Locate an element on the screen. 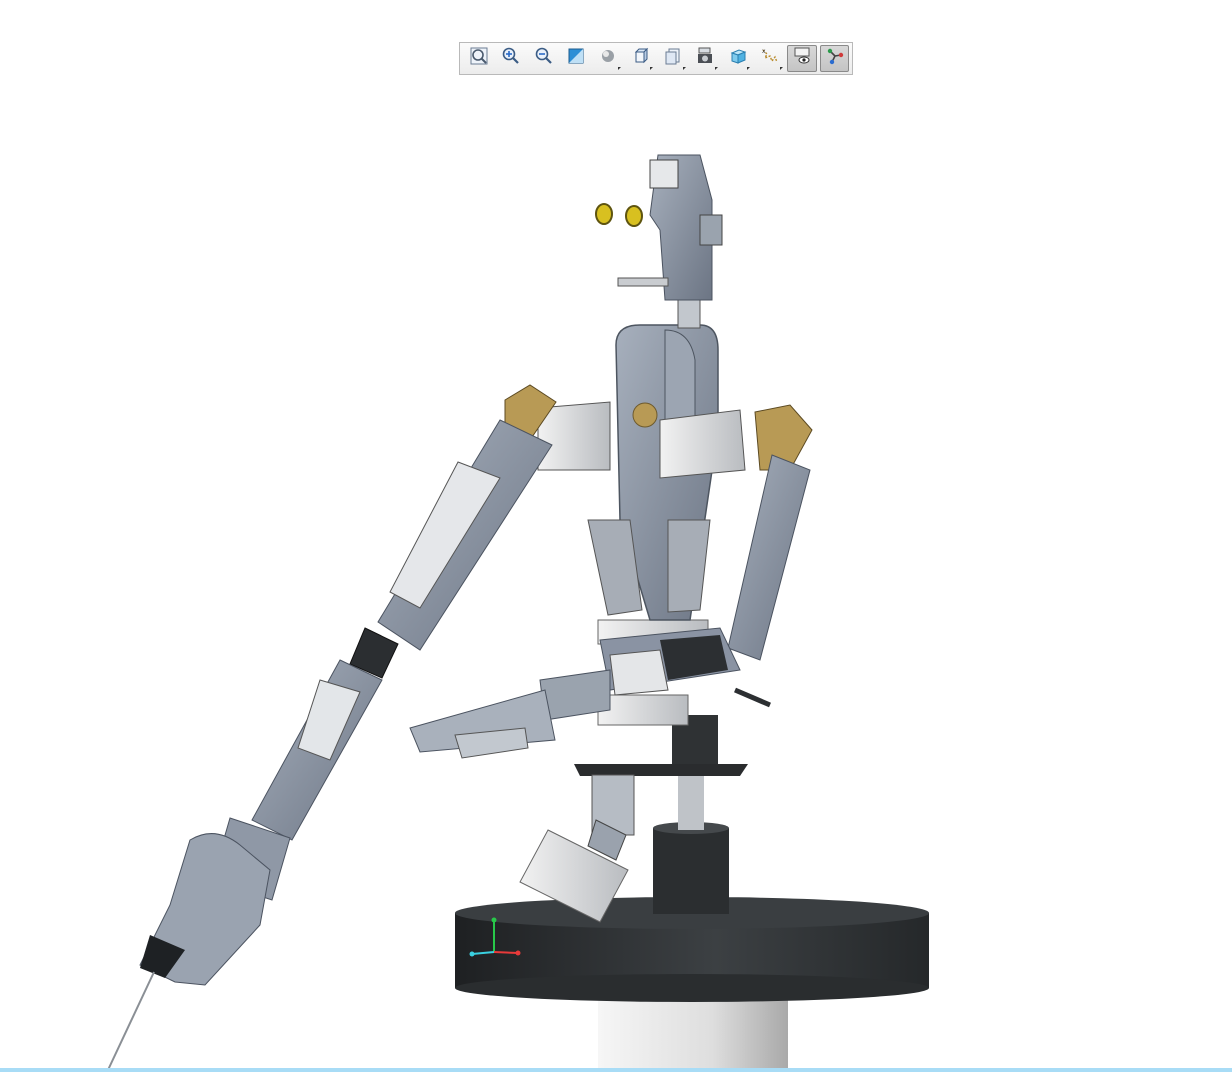 This screenshot has width=1232, height=1072. section-view-button is located at coordinates (576, 58).